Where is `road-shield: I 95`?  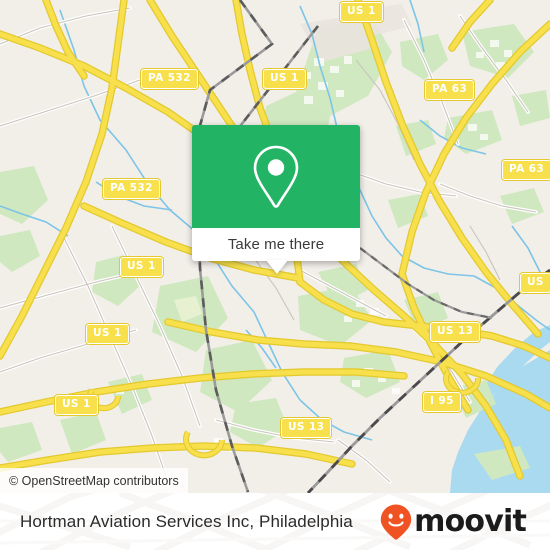 road-shield: I 95 is located at coordinates (442, 402).